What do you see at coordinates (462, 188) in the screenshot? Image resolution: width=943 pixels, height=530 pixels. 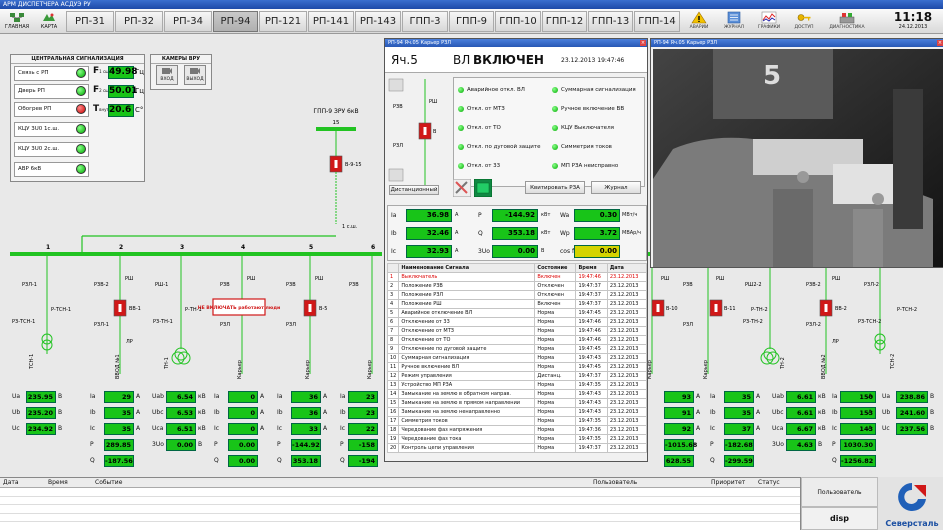 I see `tools-icon` at bounding box center [462, 188].